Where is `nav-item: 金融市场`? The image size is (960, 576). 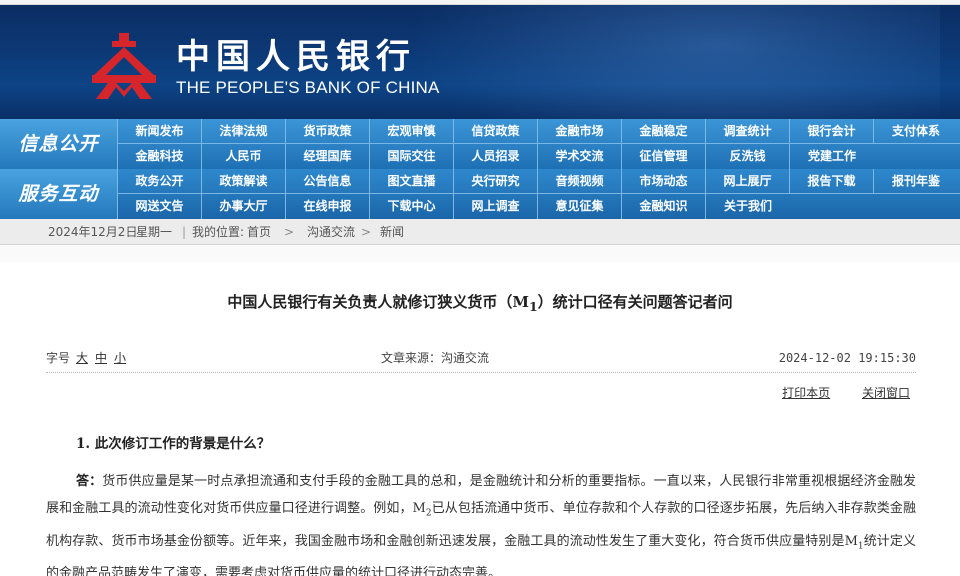 nav-item: 金融市场 is located at coordinates (580, 131).